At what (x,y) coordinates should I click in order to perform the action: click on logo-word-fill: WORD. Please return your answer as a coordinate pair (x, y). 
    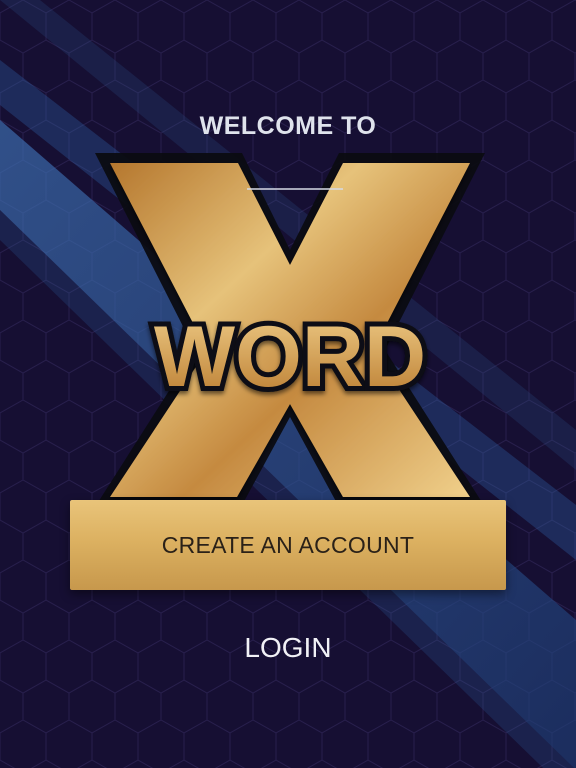
    Looking at the image, I should click on (290, 357).